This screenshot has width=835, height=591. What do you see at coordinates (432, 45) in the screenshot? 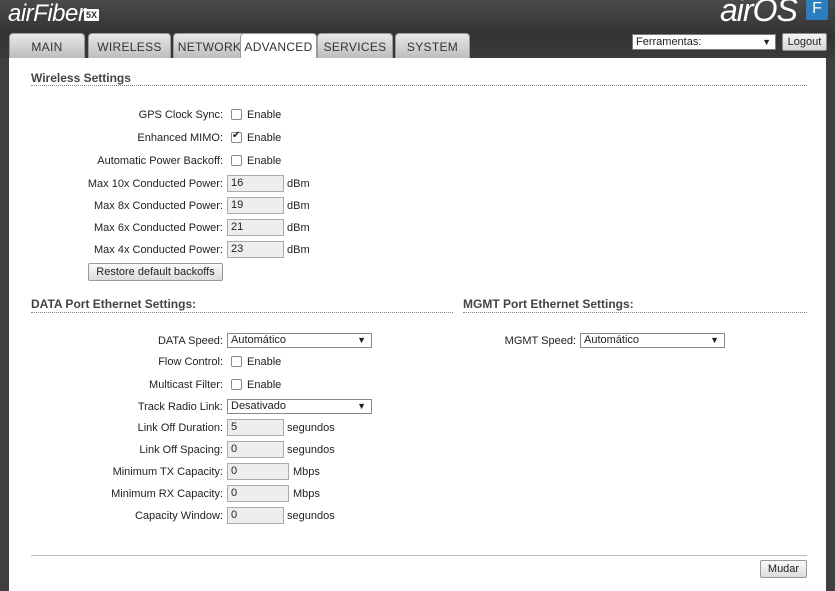
I see `tab-system: SYSTEM` at bounding box center [432, 45].